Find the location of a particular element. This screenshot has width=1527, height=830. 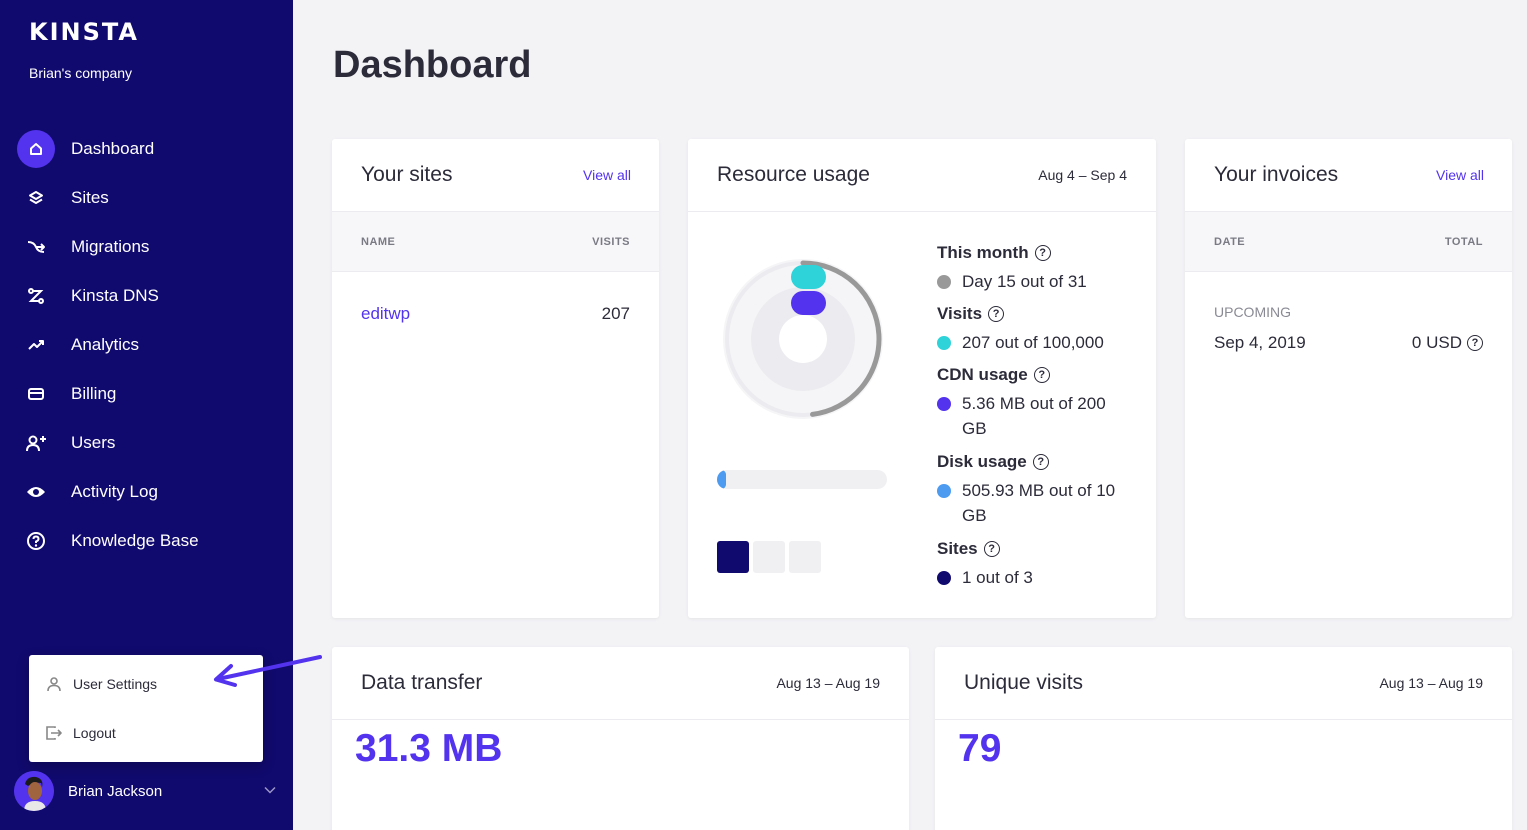

card-header: Data transfer Aug 13 – Aug 19 is located at coordinates (620, 683).